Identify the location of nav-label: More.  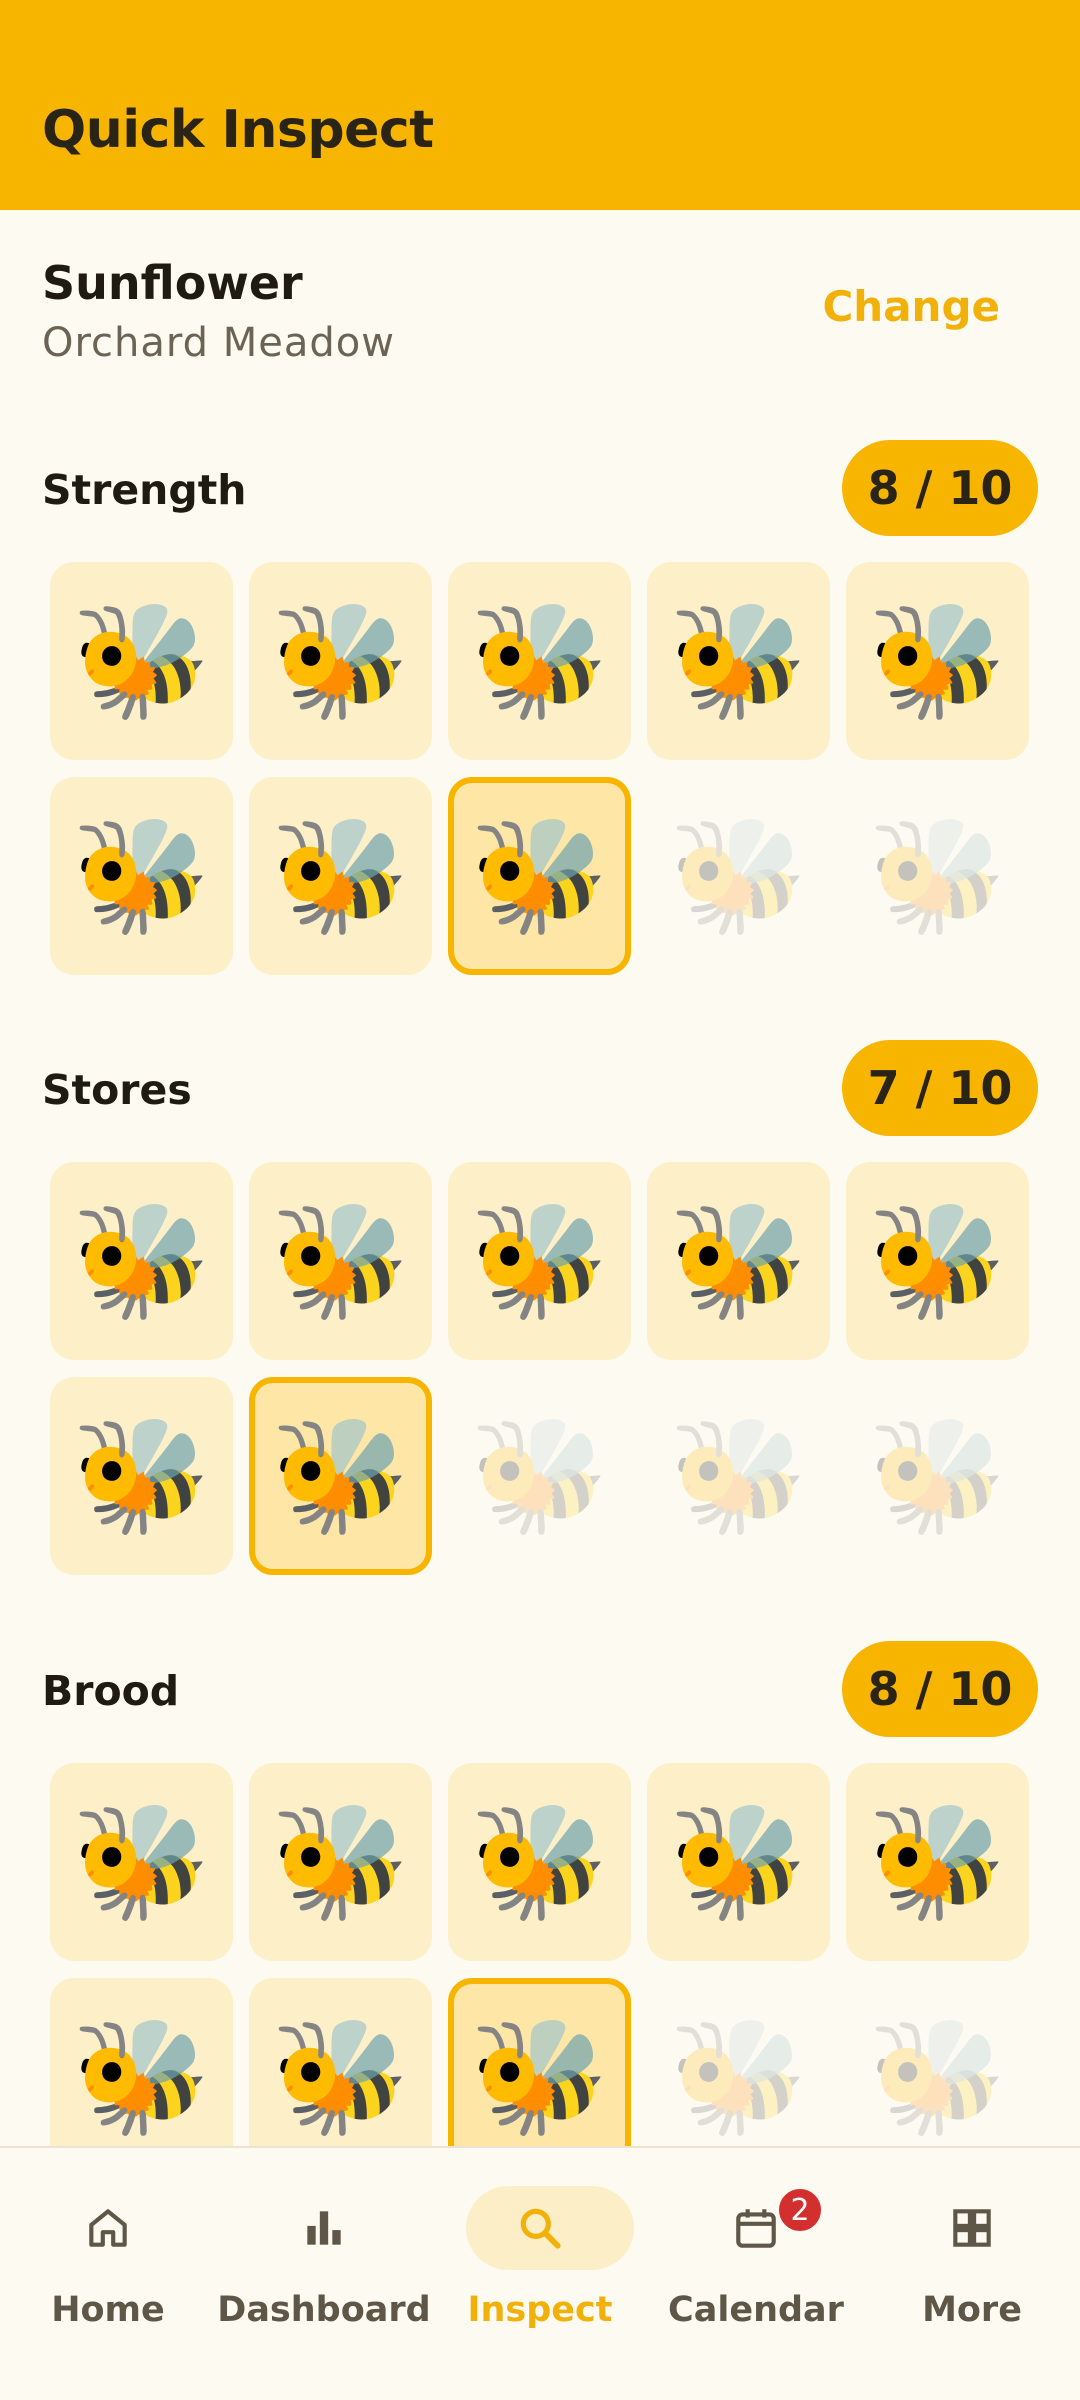
(972, 2310).